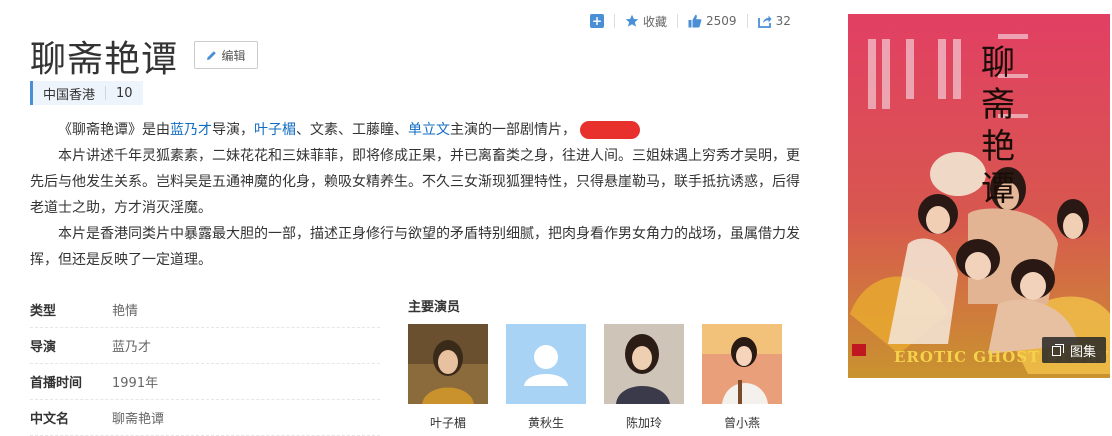 The height and width of the screenshot is (436, 1112). Describe the element at coordinates (545, 423) in the screenshot. I see `actor-name: 黄秋生` at that location.